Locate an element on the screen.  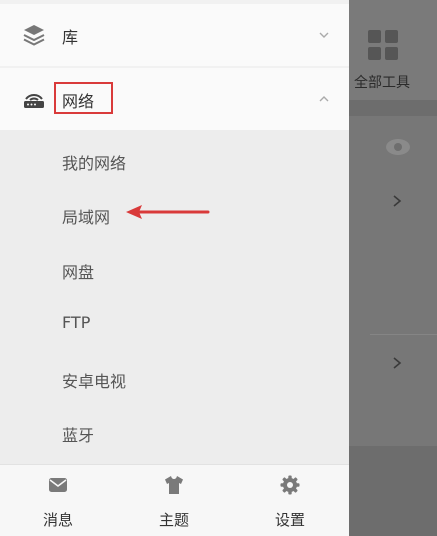
tab-label: 设置 is located at coordinates (289, 520).